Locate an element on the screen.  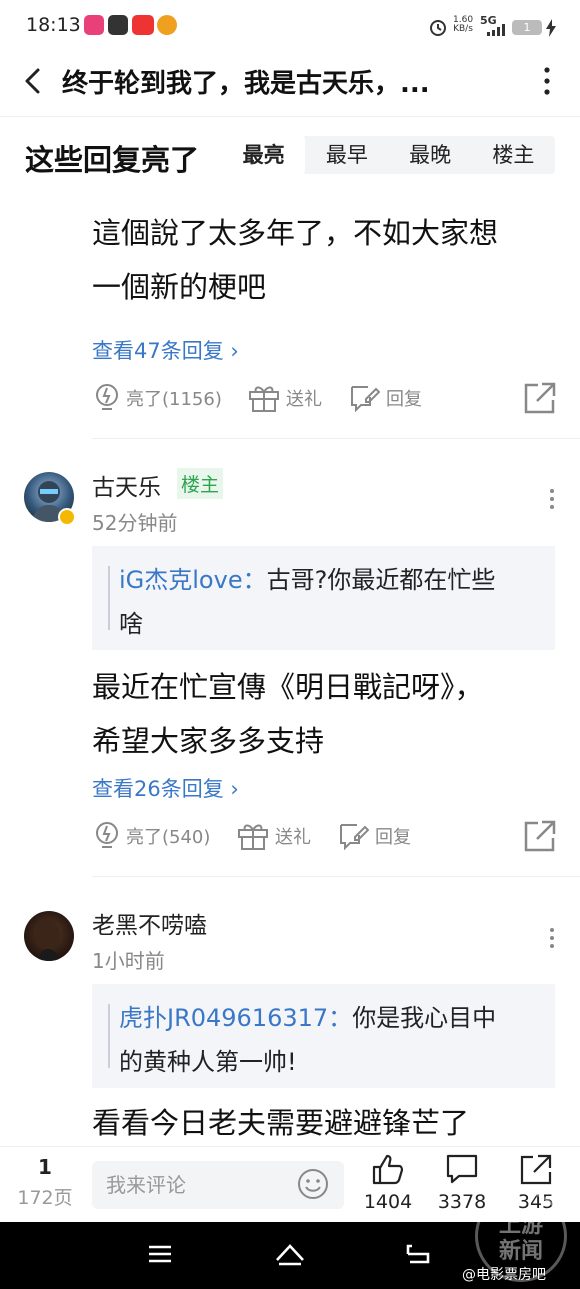
more-vertical-icon is located at coordinates (547, 81).